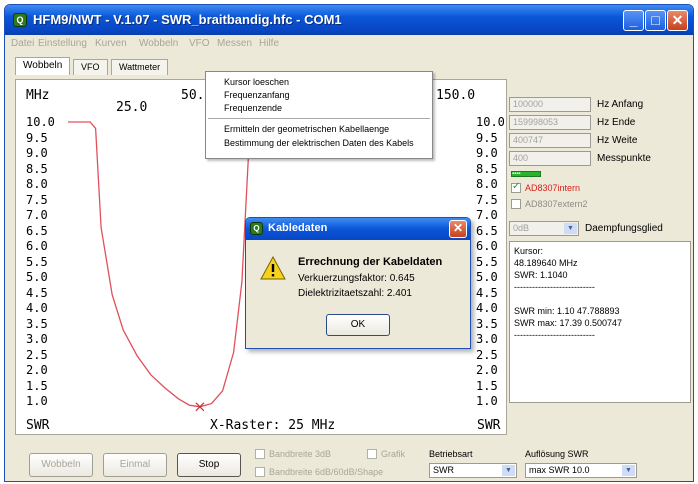 The height and width of the screenshot is (484, 698). I want to click on maximize-button: □, so click(655, 20).